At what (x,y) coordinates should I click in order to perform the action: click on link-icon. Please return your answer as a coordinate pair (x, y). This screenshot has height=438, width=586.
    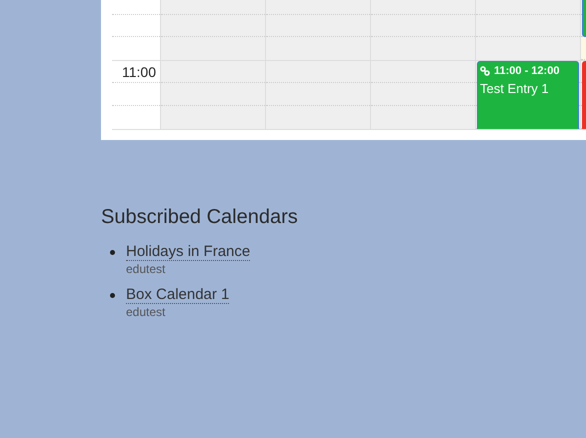
    Looking at the image, I should click on (485, 71).